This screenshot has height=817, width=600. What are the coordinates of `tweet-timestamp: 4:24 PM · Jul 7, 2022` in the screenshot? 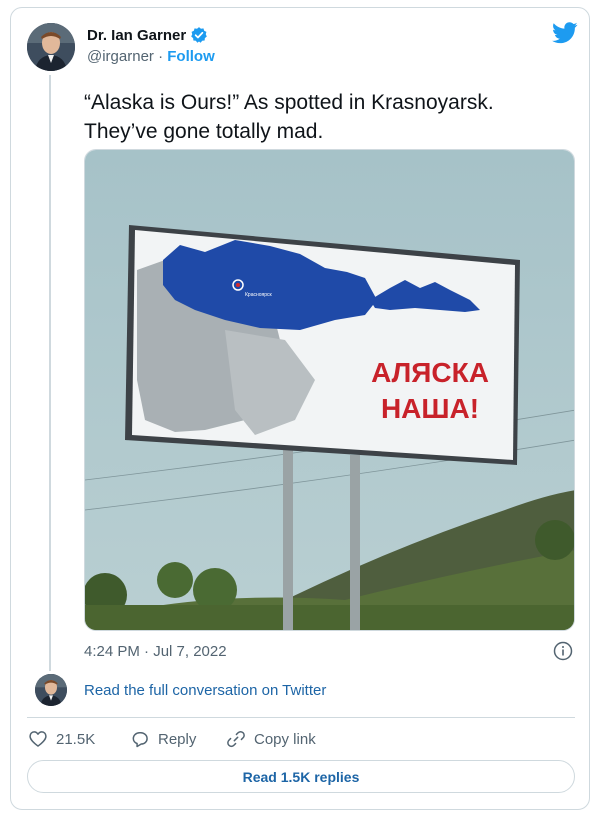 It's located at (155, 651).